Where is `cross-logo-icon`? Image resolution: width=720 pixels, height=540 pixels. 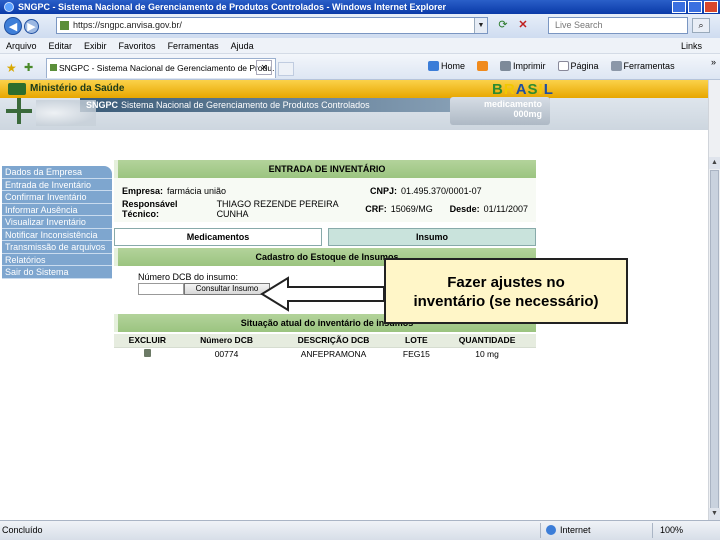
cross-logo-icon is located at coordinates (19, 111).